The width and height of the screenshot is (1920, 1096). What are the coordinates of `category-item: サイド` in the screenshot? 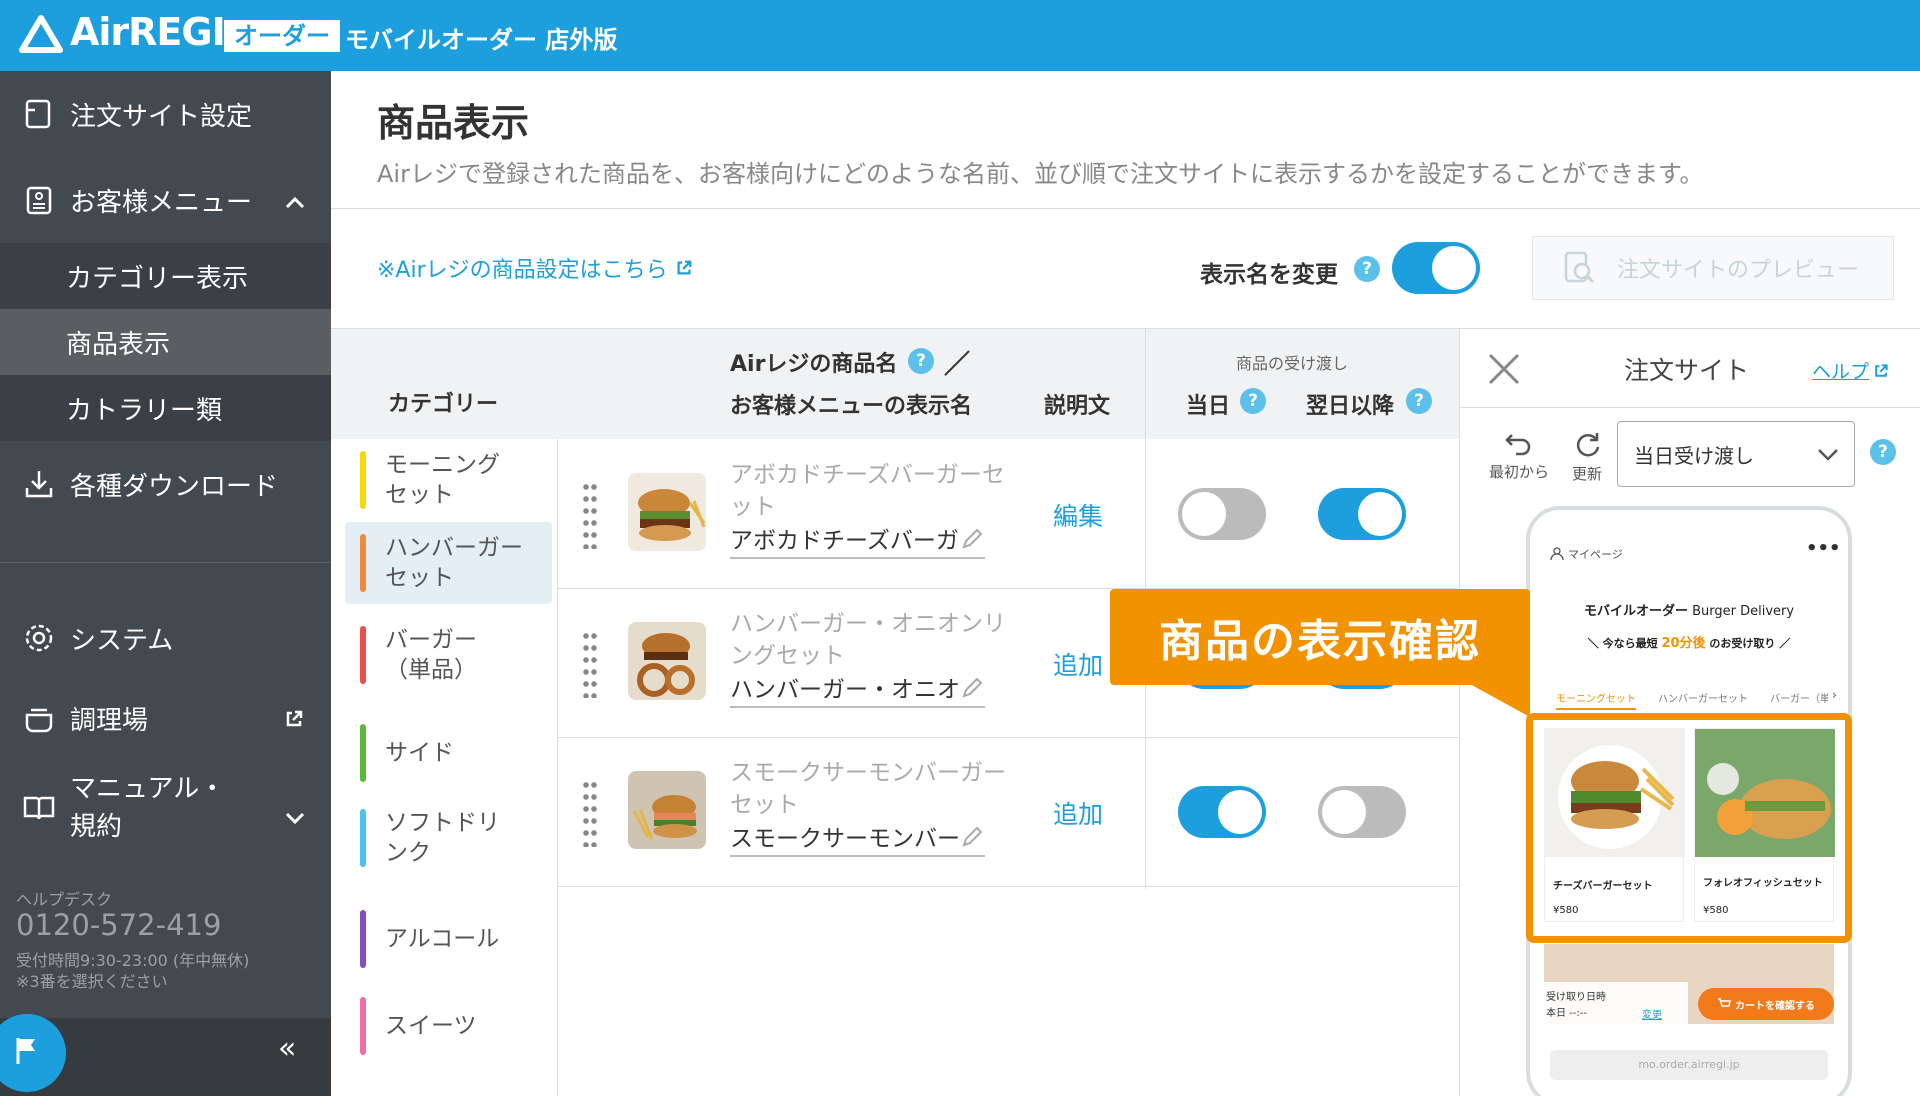 It's located at (448, 753).